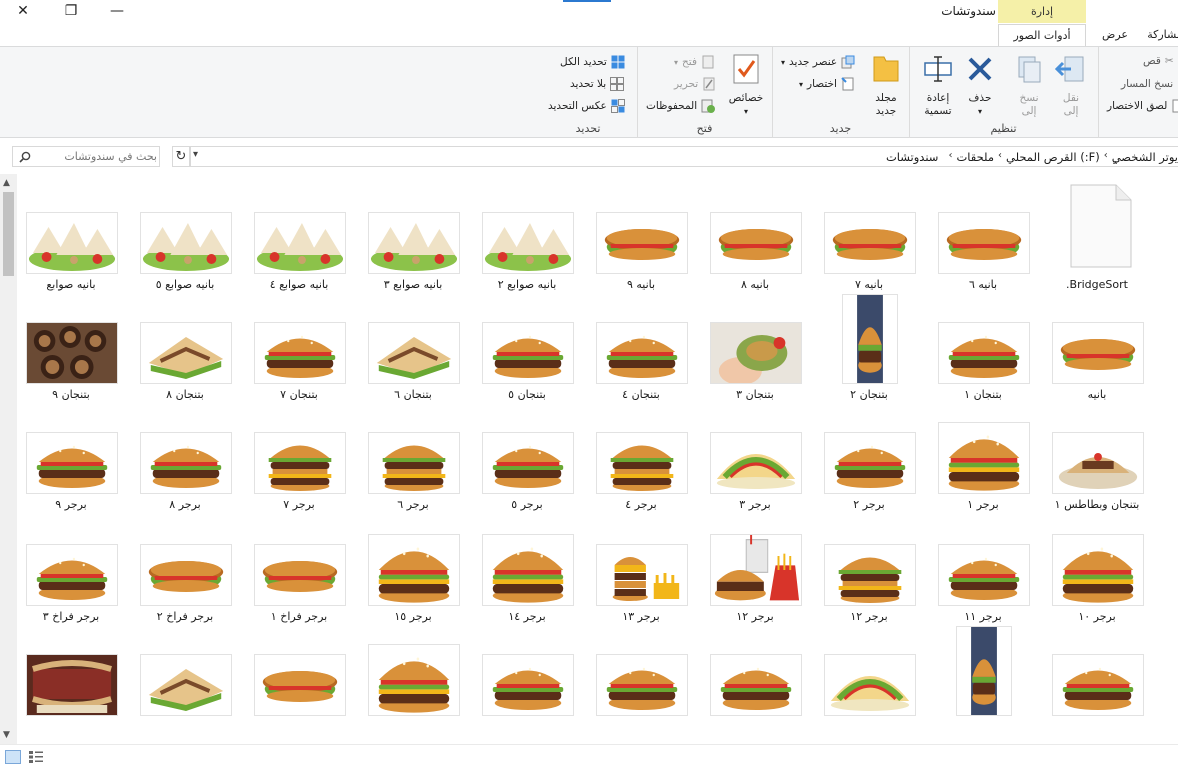 The width and height of the screenshot is (1178, 768). Describe the element at coordinates (983, 456) in the screenshot. I see `image-file-item: برجر ١` at that location.